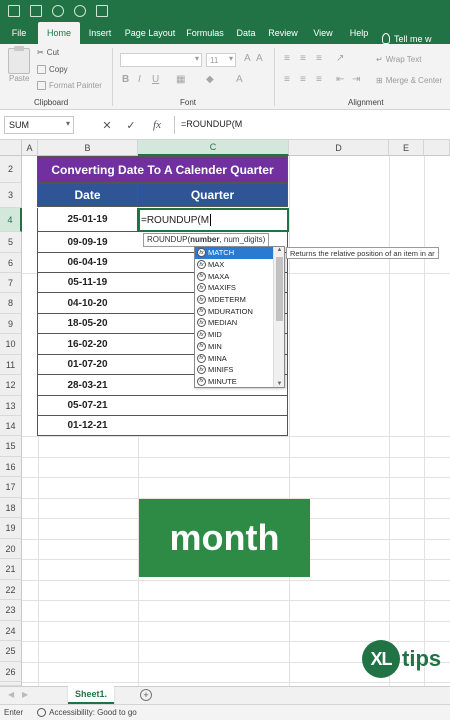 The height and width of the screenshot is (720, 450). I want to click on align-center-icon: ≡, so click(303, 79).